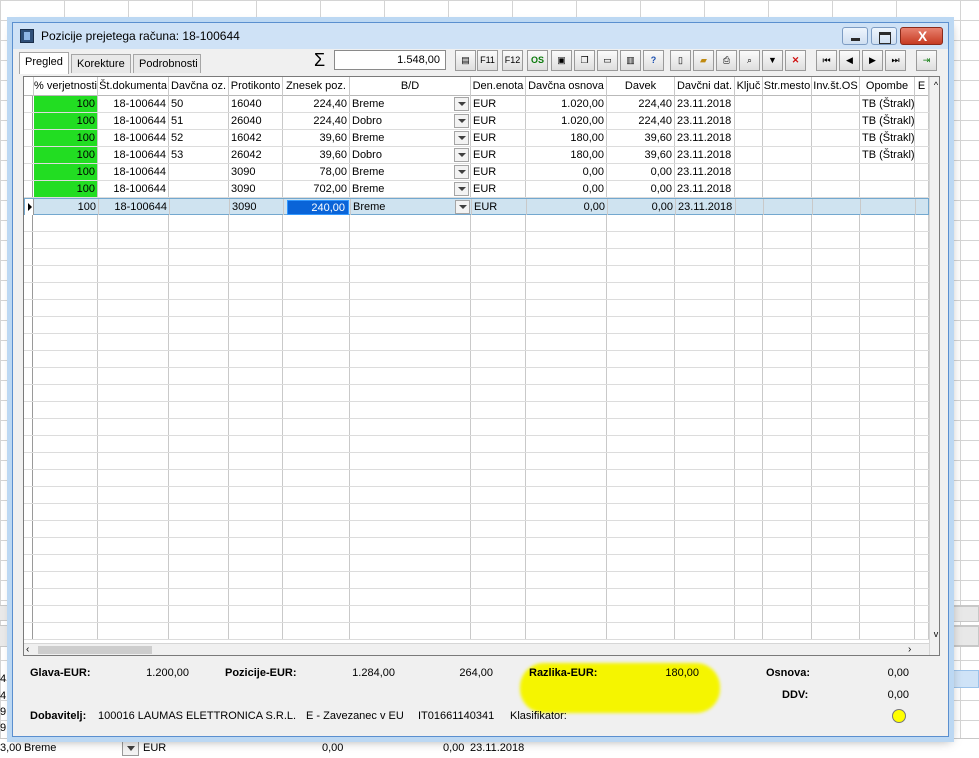 The height and width of the screenshot is (758, 979). Describe the element at coordinates (316, 138) in the screenshot. I see `grid-cell: 39,60` at that location.